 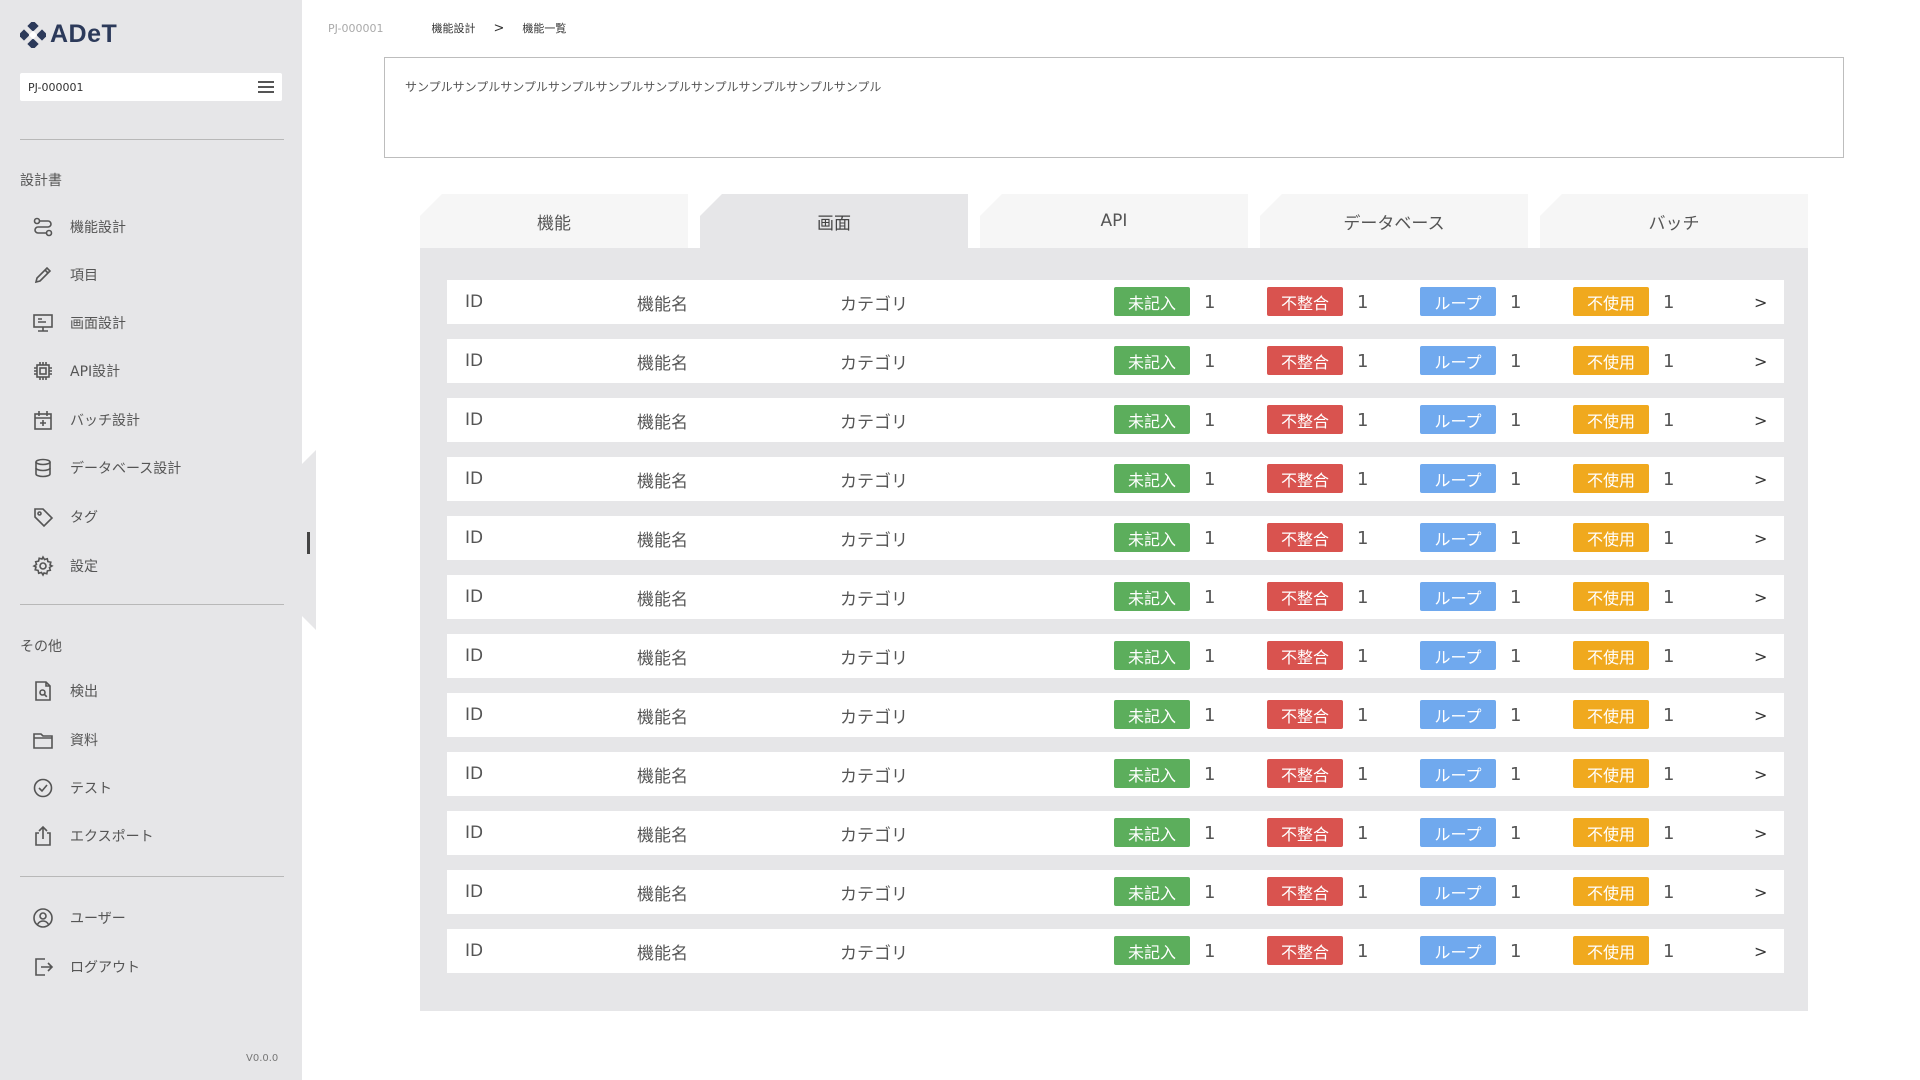 I want to click on sidebar-item-test: テスト, so click(x=72, y=788).